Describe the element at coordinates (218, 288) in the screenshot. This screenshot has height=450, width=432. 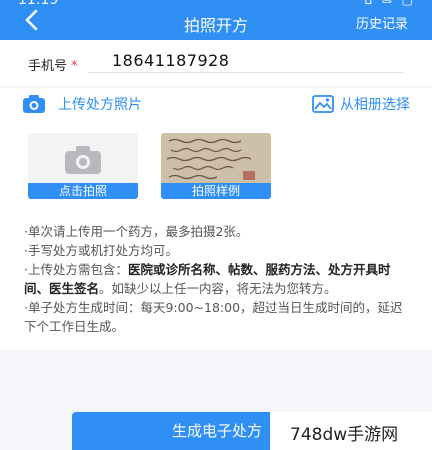
I see `note-line-suffix: 。如缺少以上任一内容，将无法为您转方。` at that location.